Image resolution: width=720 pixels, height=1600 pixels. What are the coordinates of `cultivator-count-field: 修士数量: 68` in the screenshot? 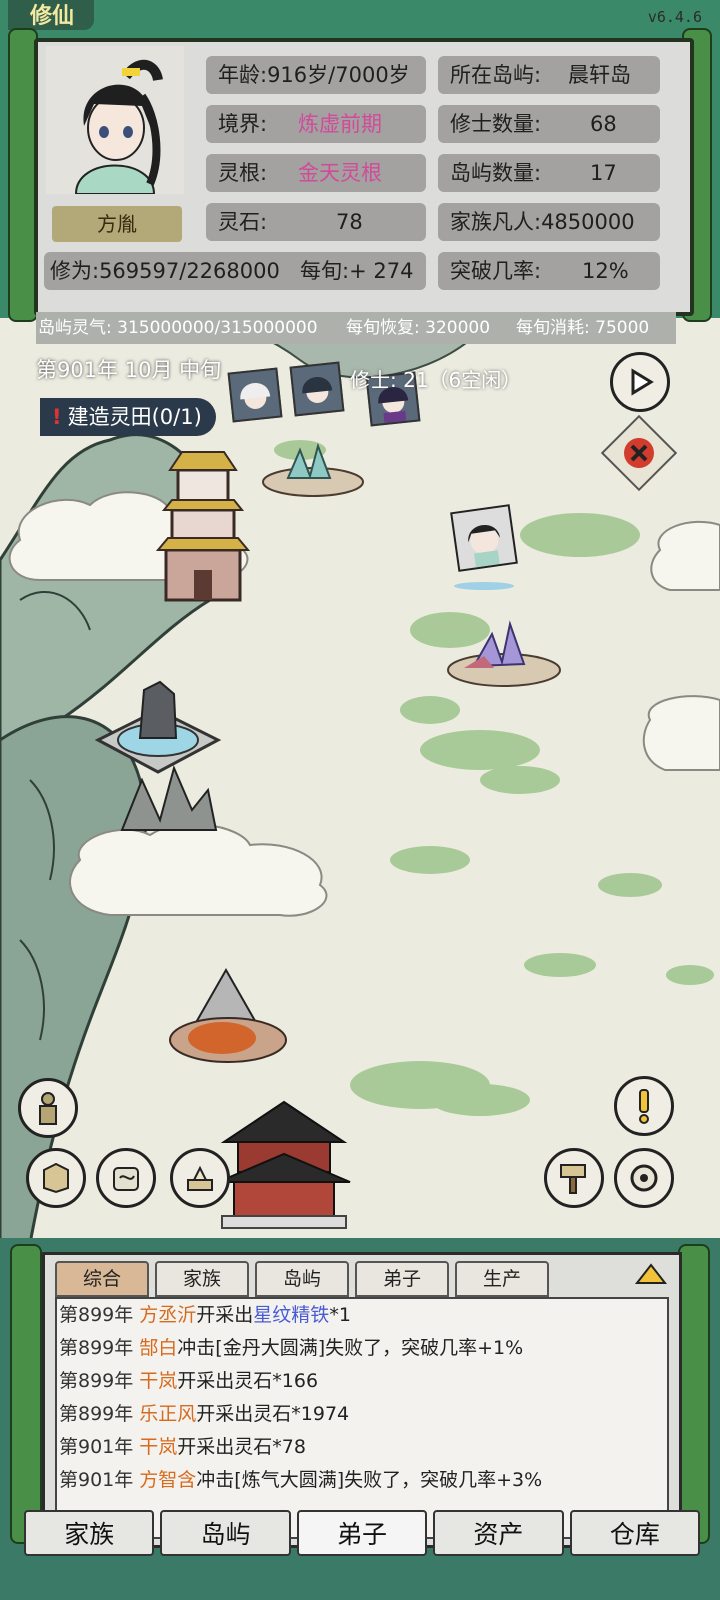 It's located at (549, 124).